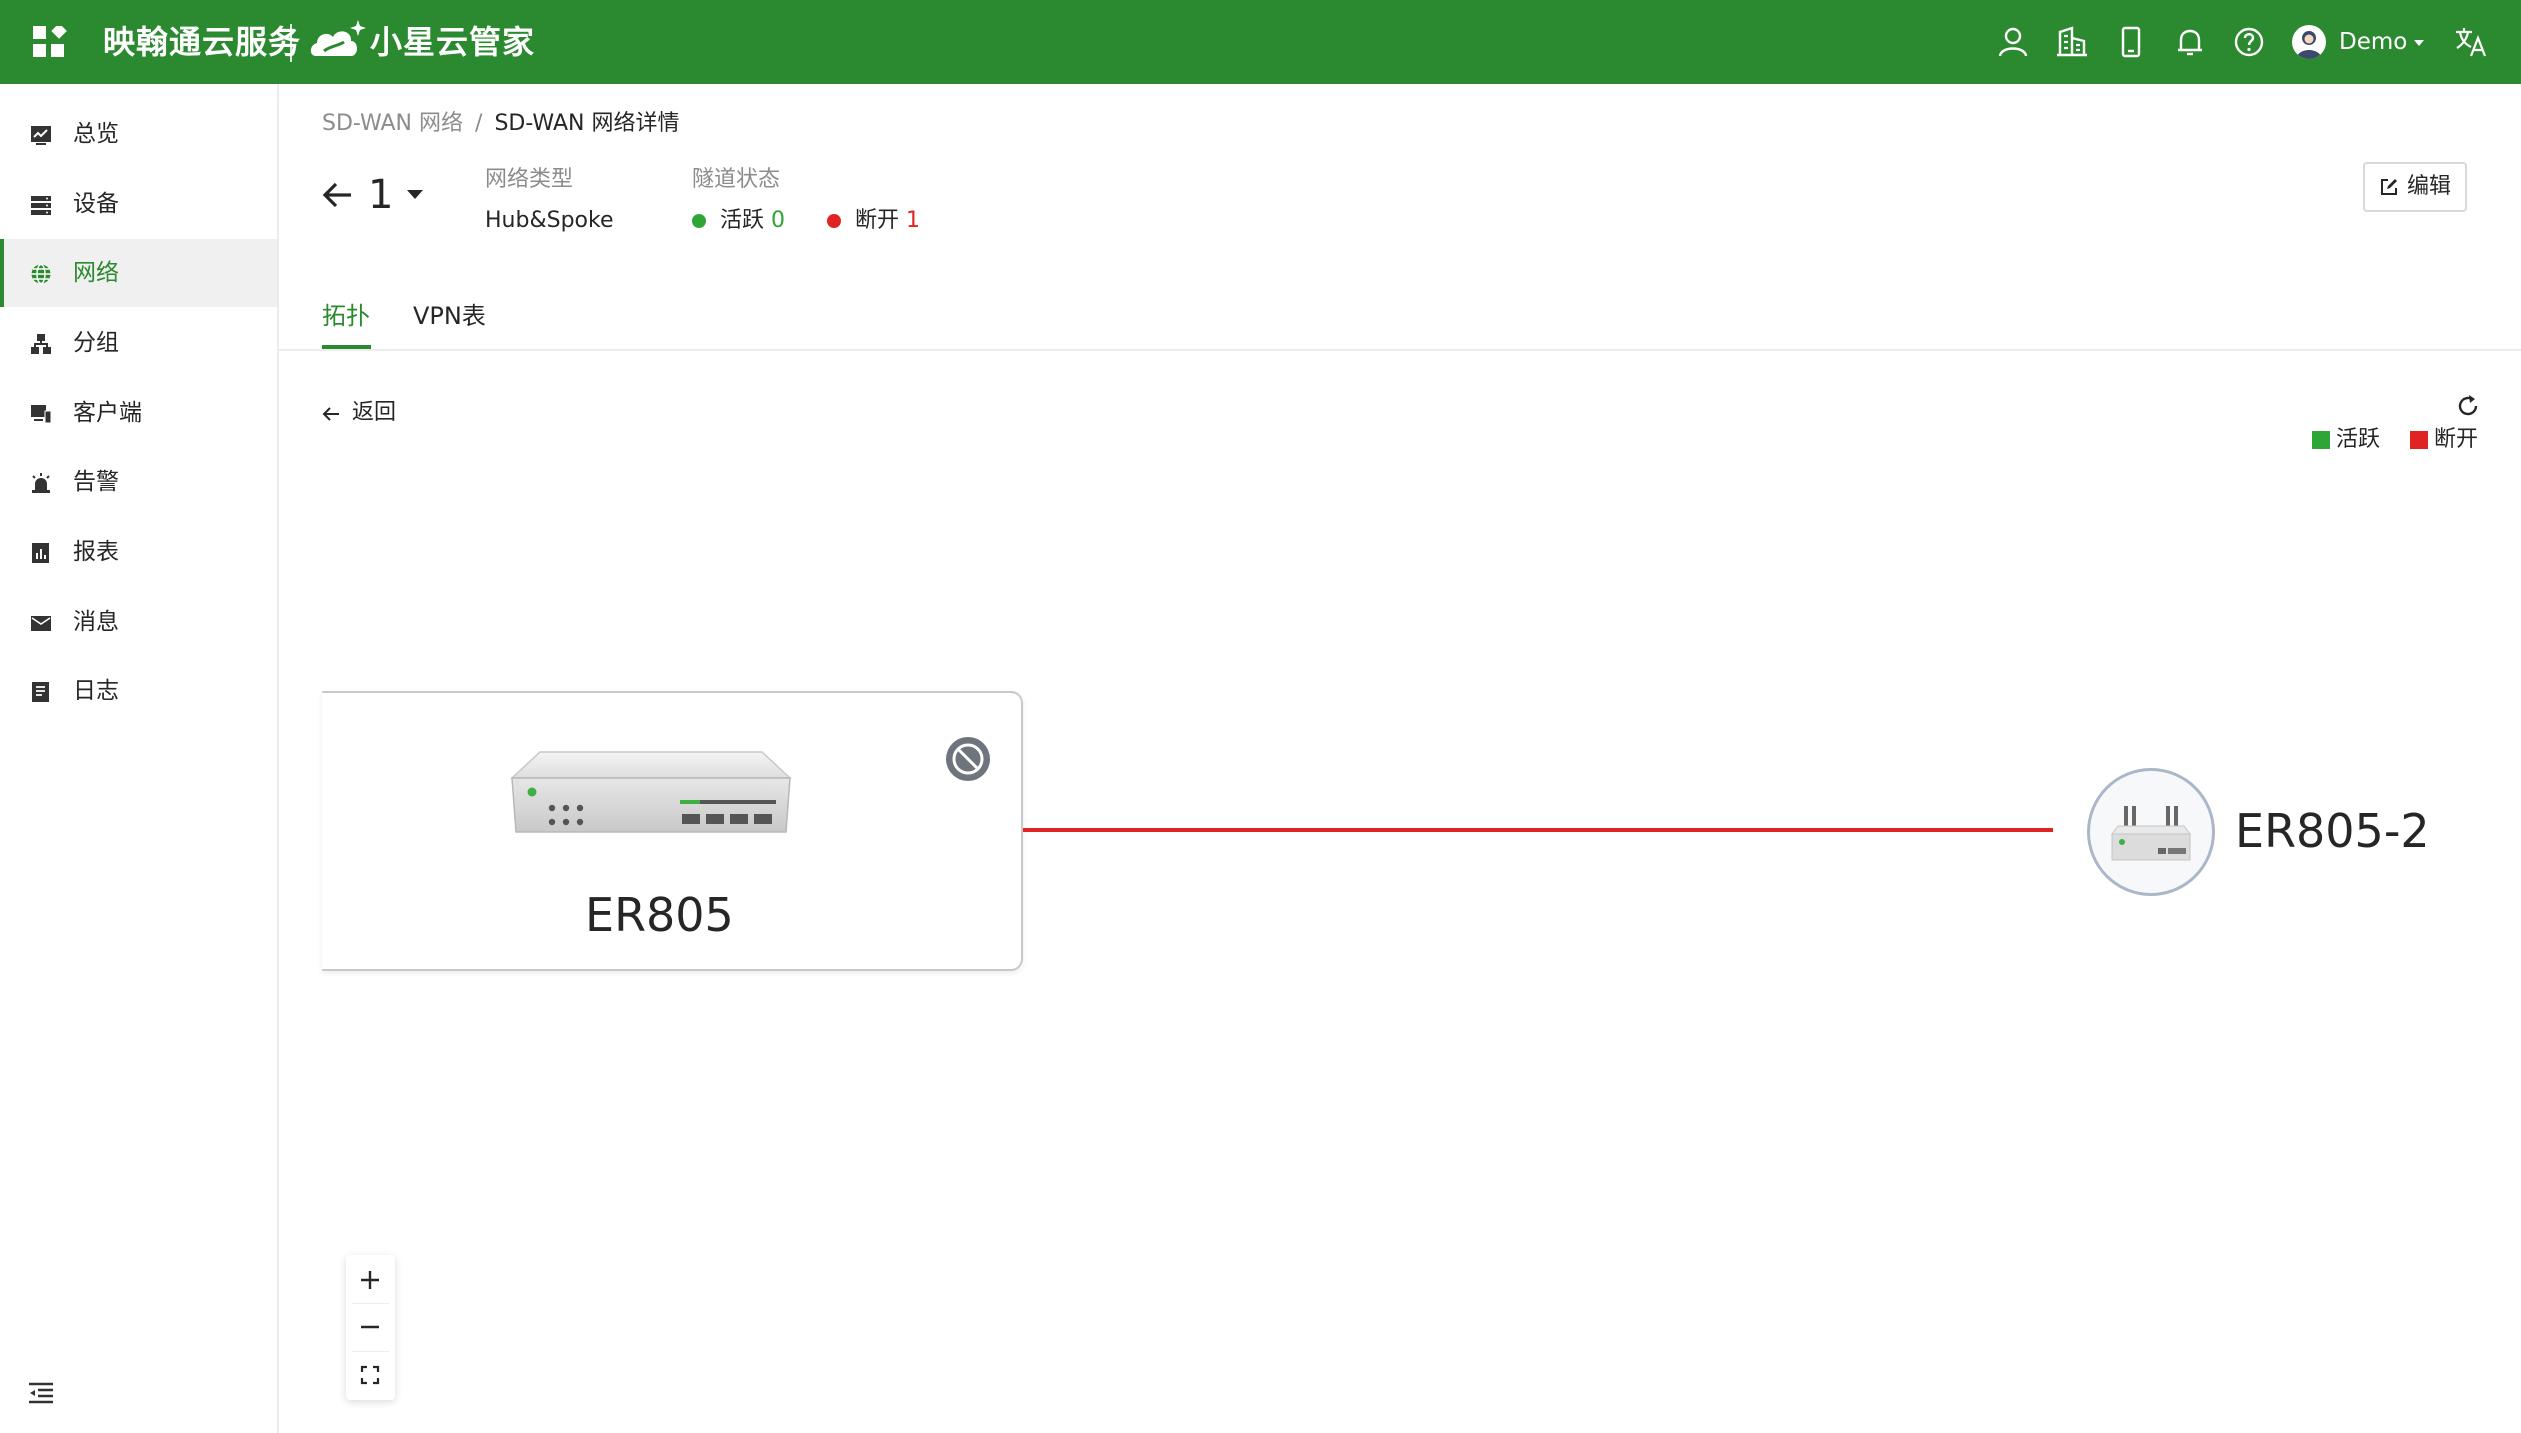  I want to click on sidebar-item-log: 日志, so click(138, 691).